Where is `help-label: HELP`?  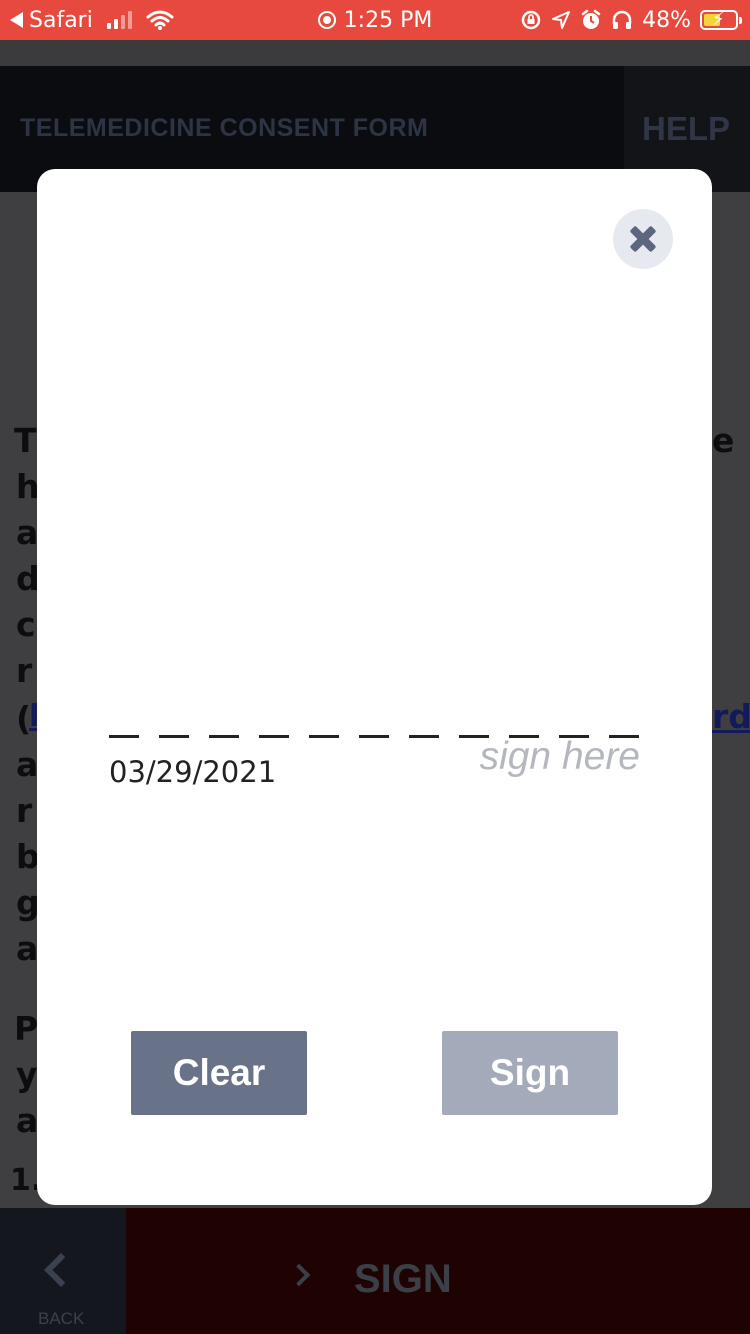 help-label: HELP is located at coordinates (686, 129).